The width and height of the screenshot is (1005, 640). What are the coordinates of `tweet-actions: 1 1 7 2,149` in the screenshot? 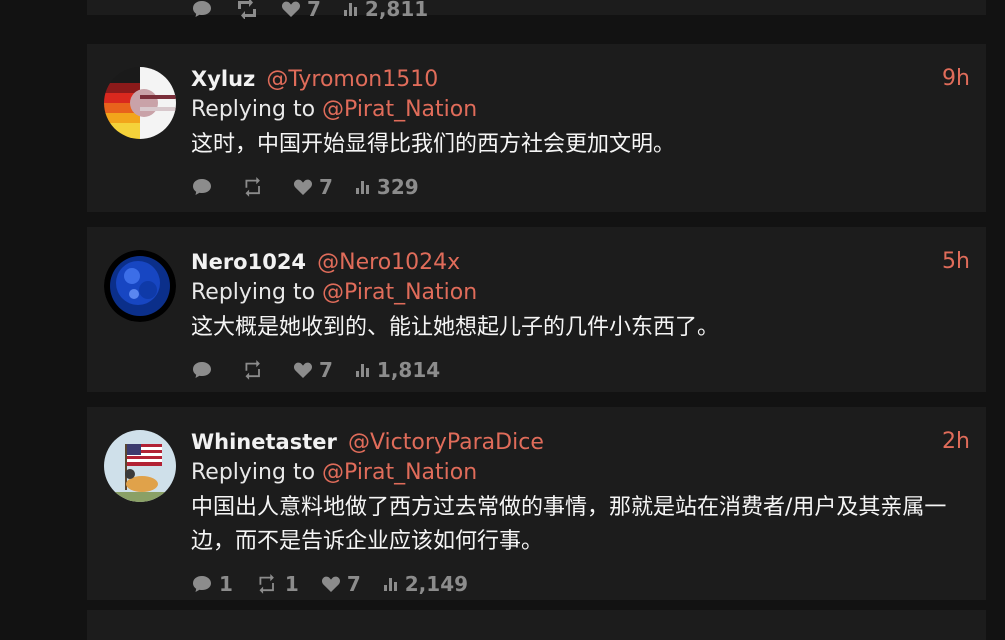 It's located at (580, 584).